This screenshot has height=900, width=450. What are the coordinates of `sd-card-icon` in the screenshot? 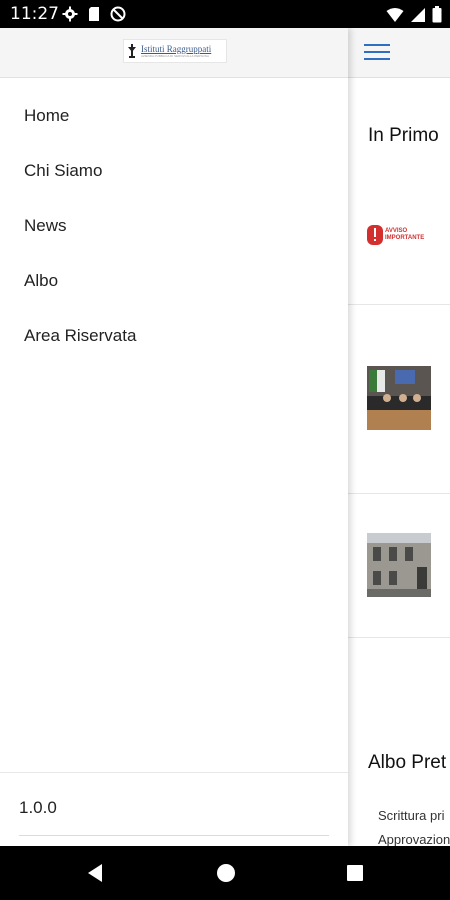 It's located at (94, 14).